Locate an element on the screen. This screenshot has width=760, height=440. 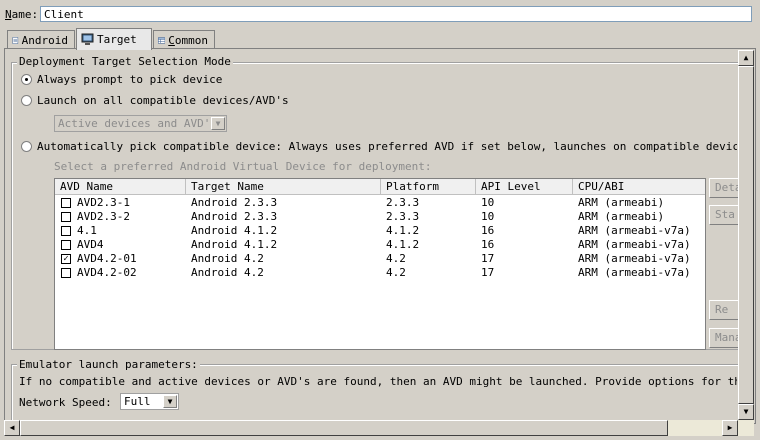
tab-target: Target is located at coordinates (114, 39).